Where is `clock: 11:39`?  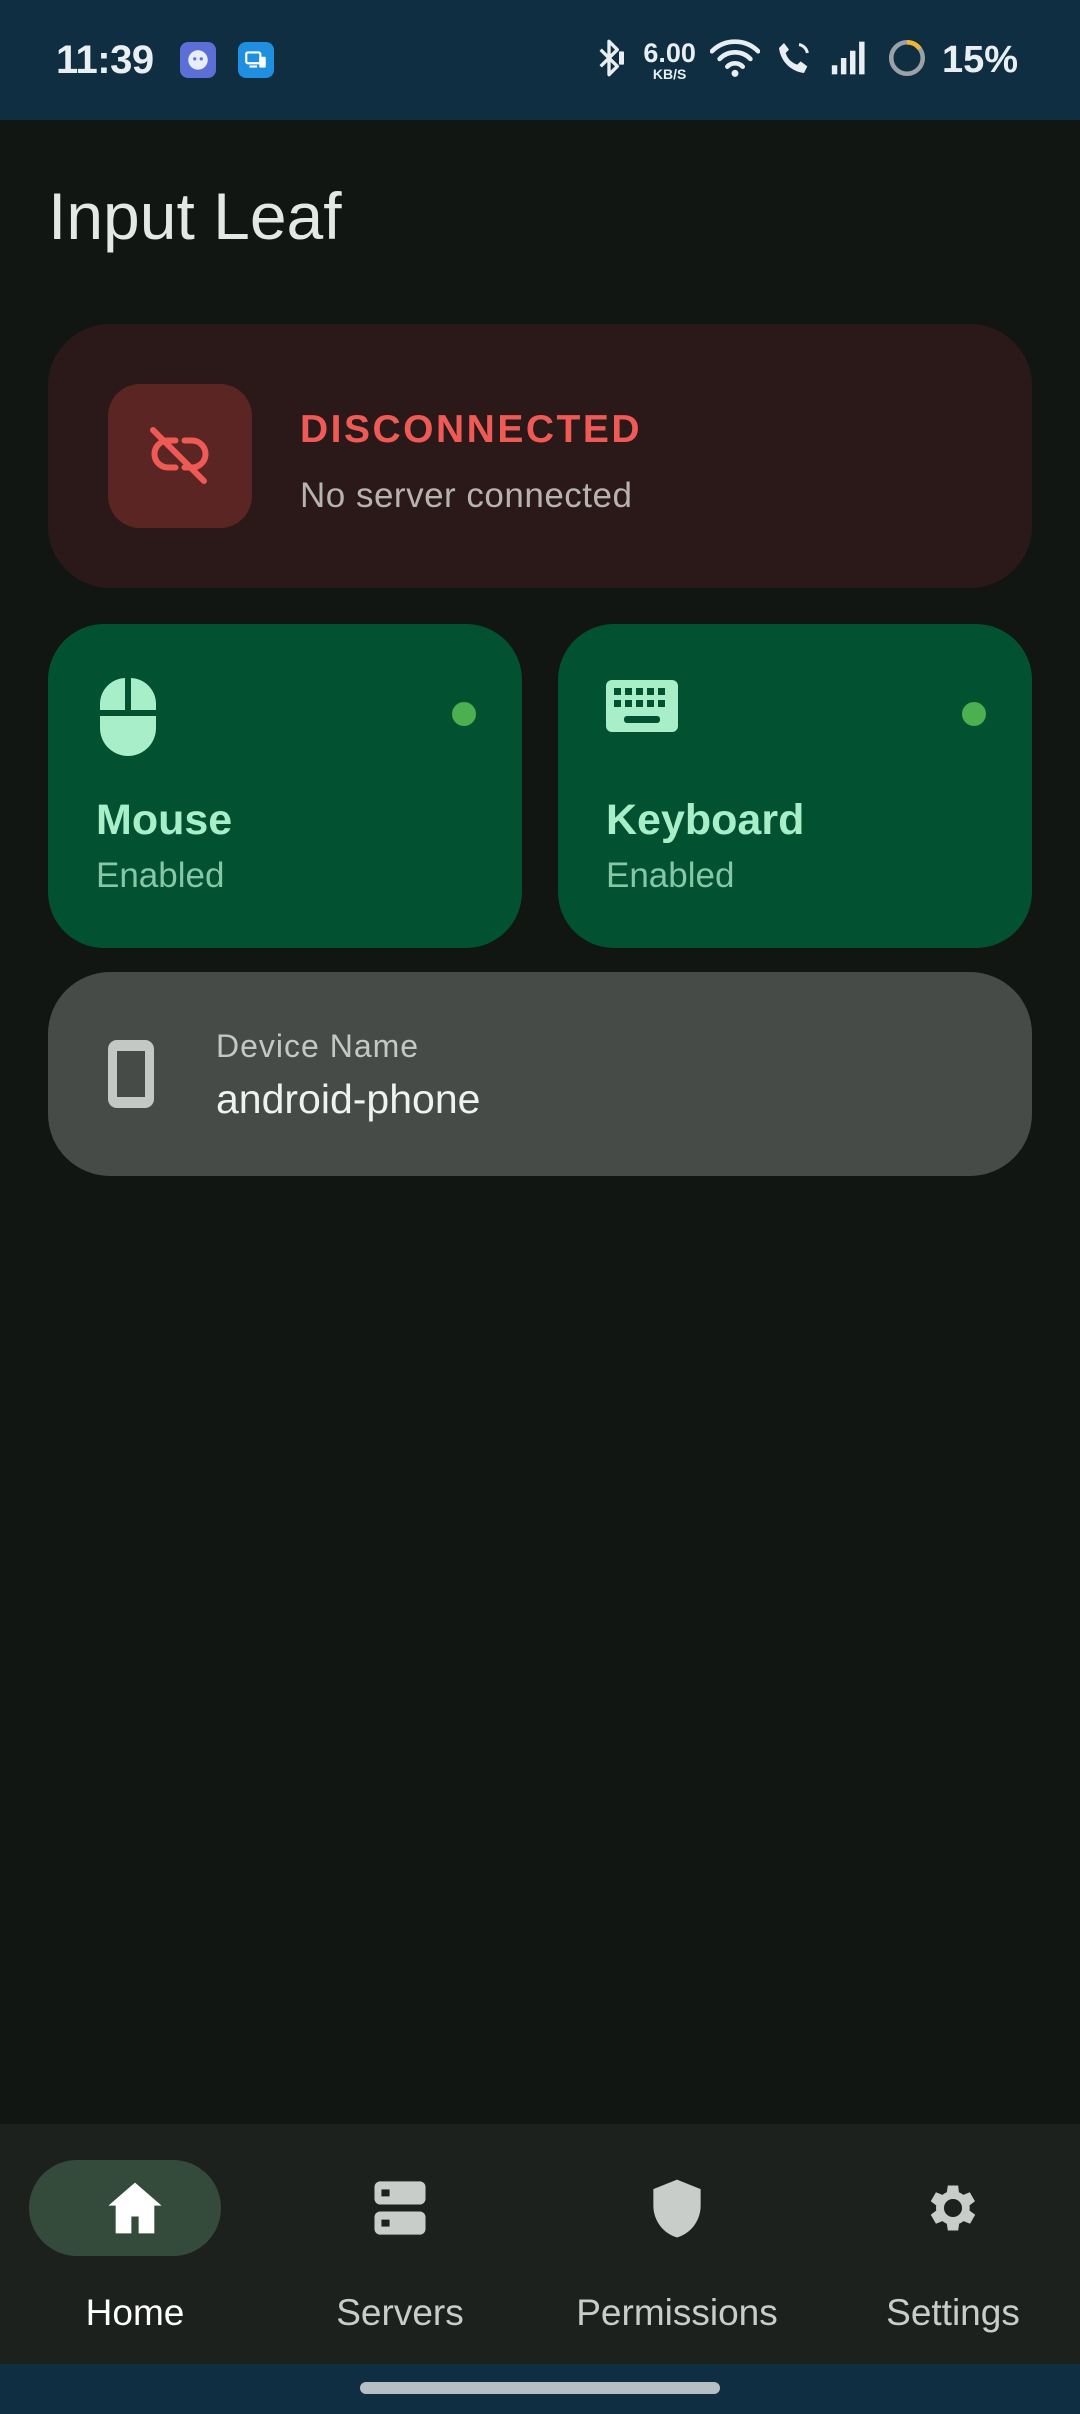
clock: 11:39 is located at coordinates (105, 59).